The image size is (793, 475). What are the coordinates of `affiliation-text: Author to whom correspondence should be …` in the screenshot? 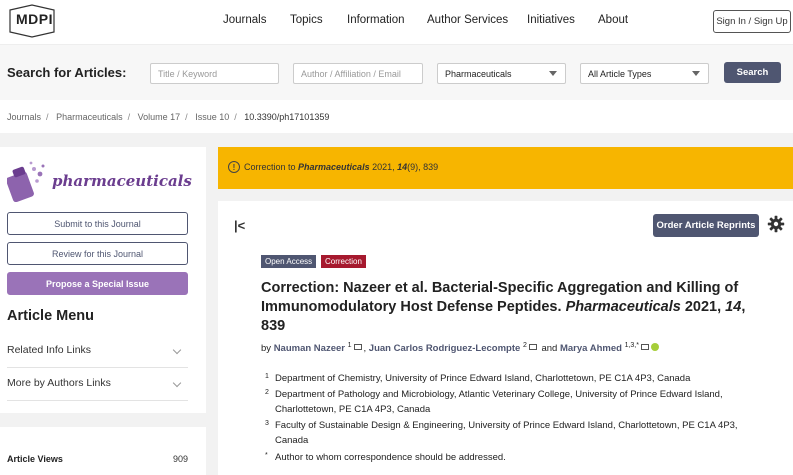 It's located at (390, 457).